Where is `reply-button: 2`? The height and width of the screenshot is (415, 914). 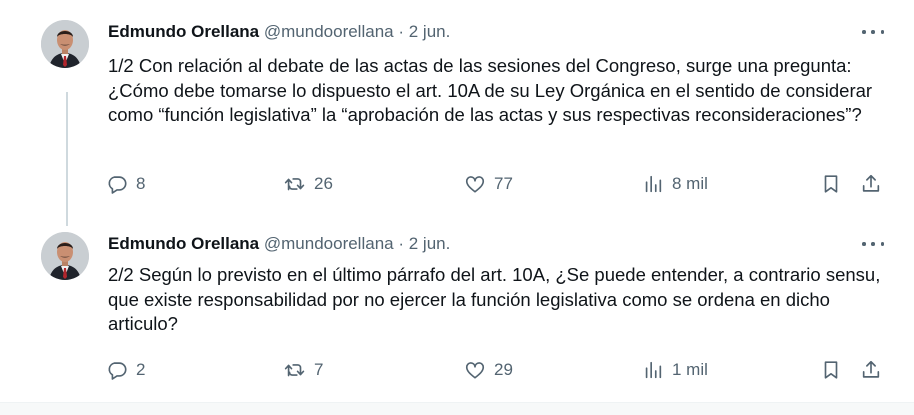 reply-button: 2 is located at coordinates (125, 370).